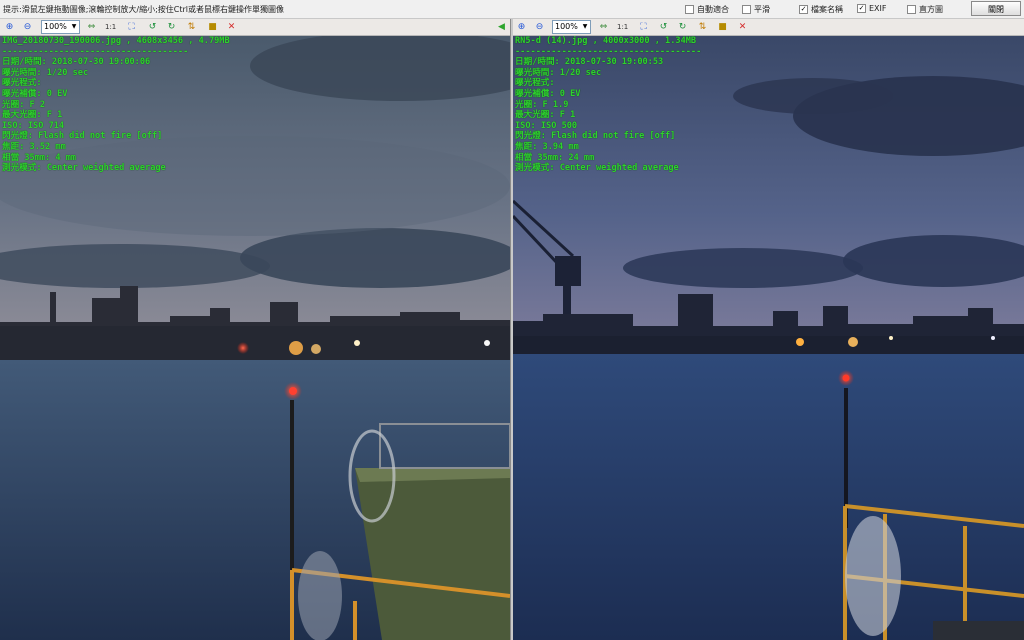 This screenshot has height=640, width=1024. I want to click on auto-fit-checkbox, so click(689, 9).